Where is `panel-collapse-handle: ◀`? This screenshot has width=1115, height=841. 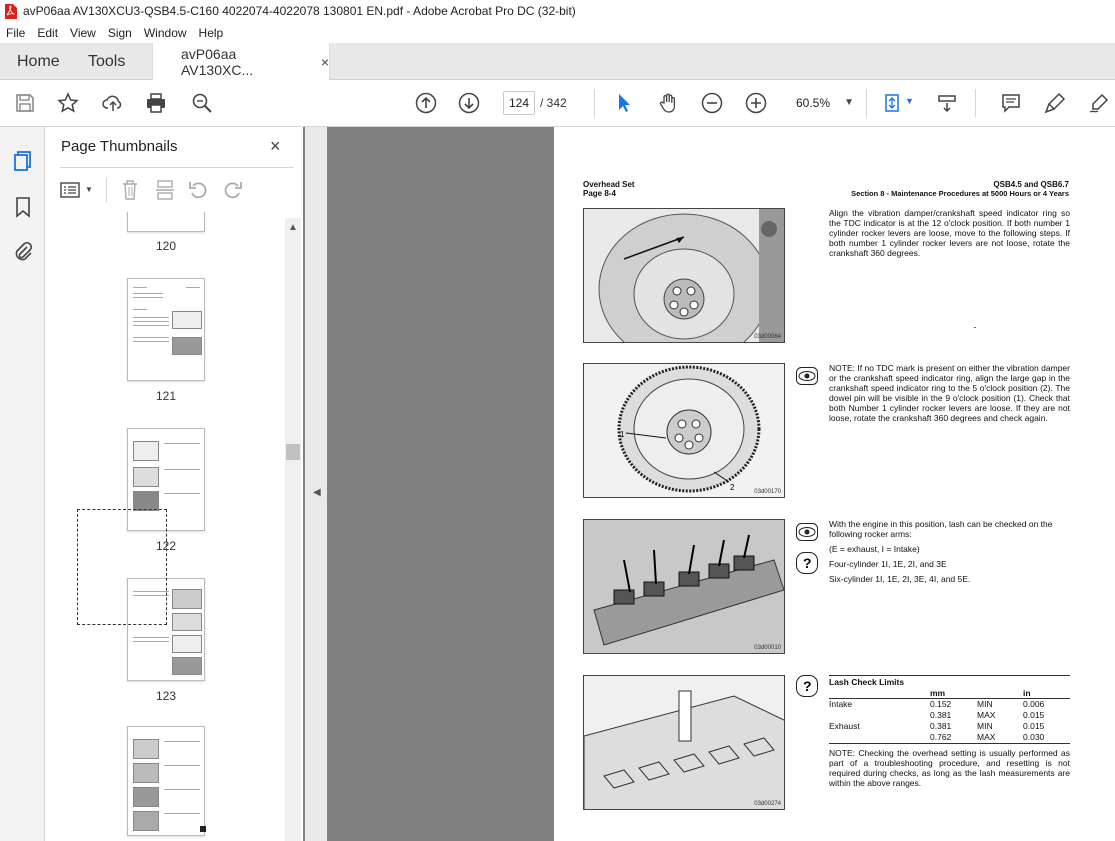 panel-collapse-handle: ◀ is located at coordinates (316, 484).